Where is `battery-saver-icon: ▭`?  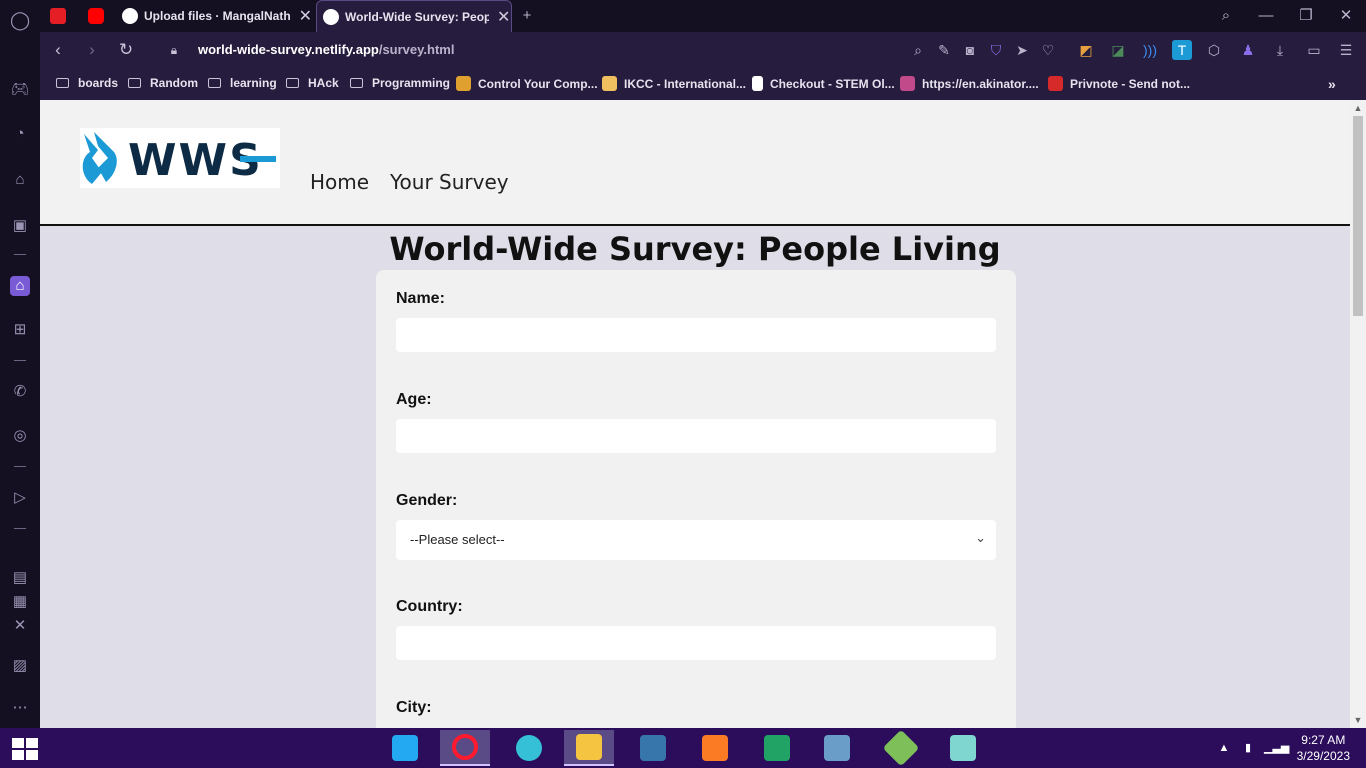 battery-saver-icon: ▭ is located at coordinates (1314, 50).